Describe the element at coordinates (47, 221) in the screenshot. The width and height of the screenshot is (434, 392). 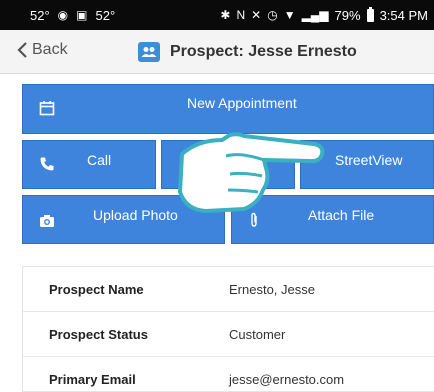
I see `camera-icon` at that location.